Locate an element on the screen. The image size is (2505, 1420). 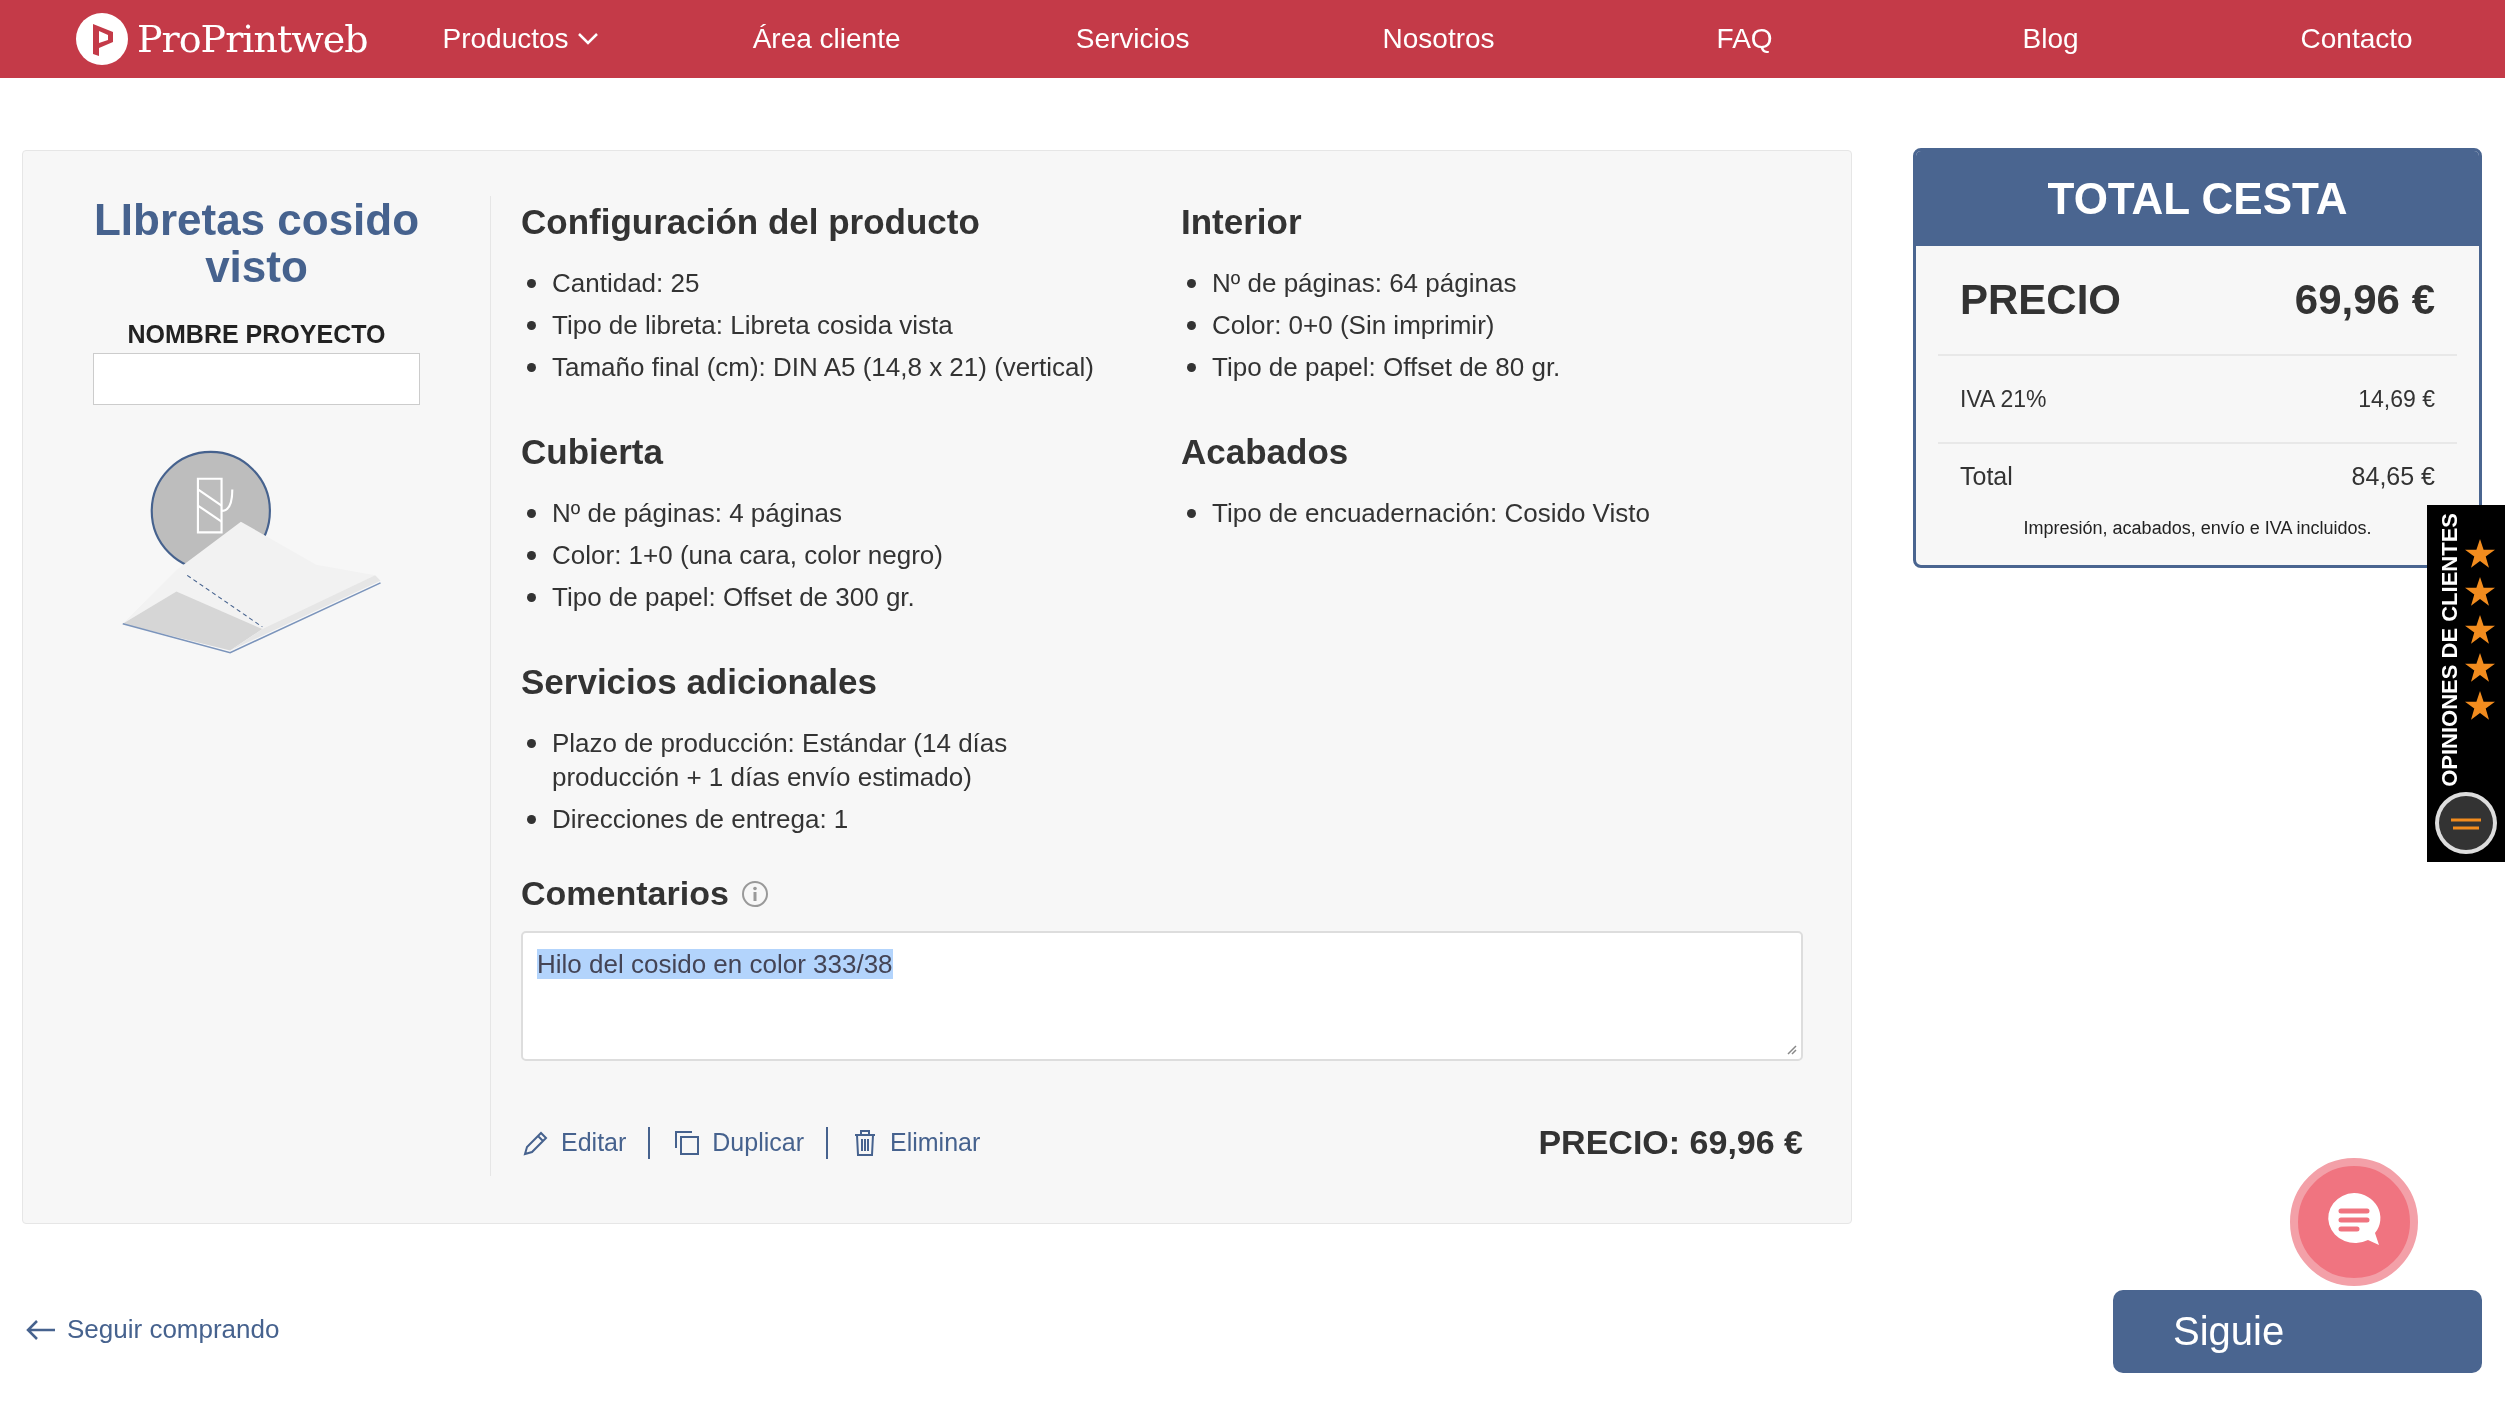
spec-item: Tipo de libreta: Libreta cosida vista is located at coordinates (752, 325).